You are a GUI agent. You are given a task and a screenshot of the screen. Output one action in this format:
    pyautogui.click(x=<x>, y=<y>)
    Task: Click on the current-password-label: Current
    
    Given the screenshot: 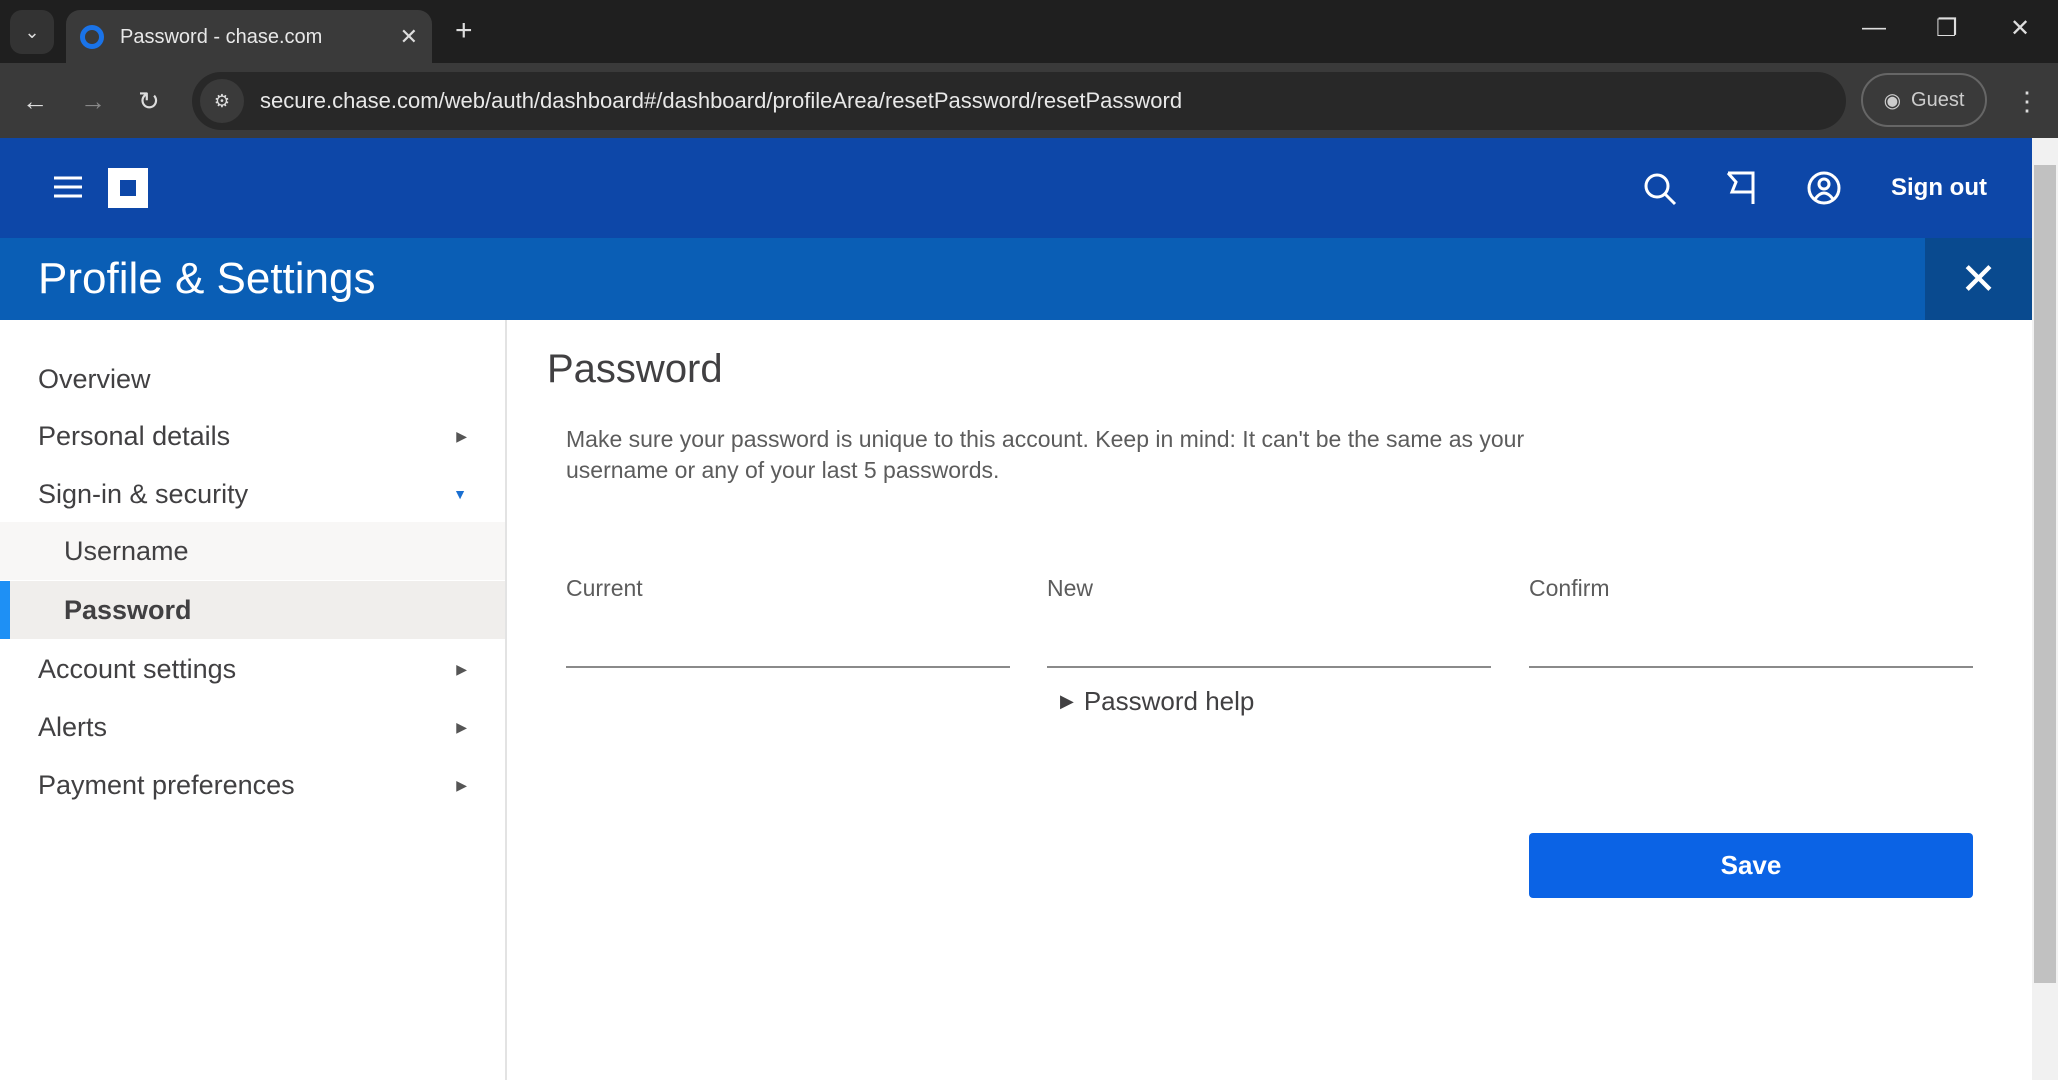 What is the action you would take?
    pyautogui.click(x=604, y=588)
    